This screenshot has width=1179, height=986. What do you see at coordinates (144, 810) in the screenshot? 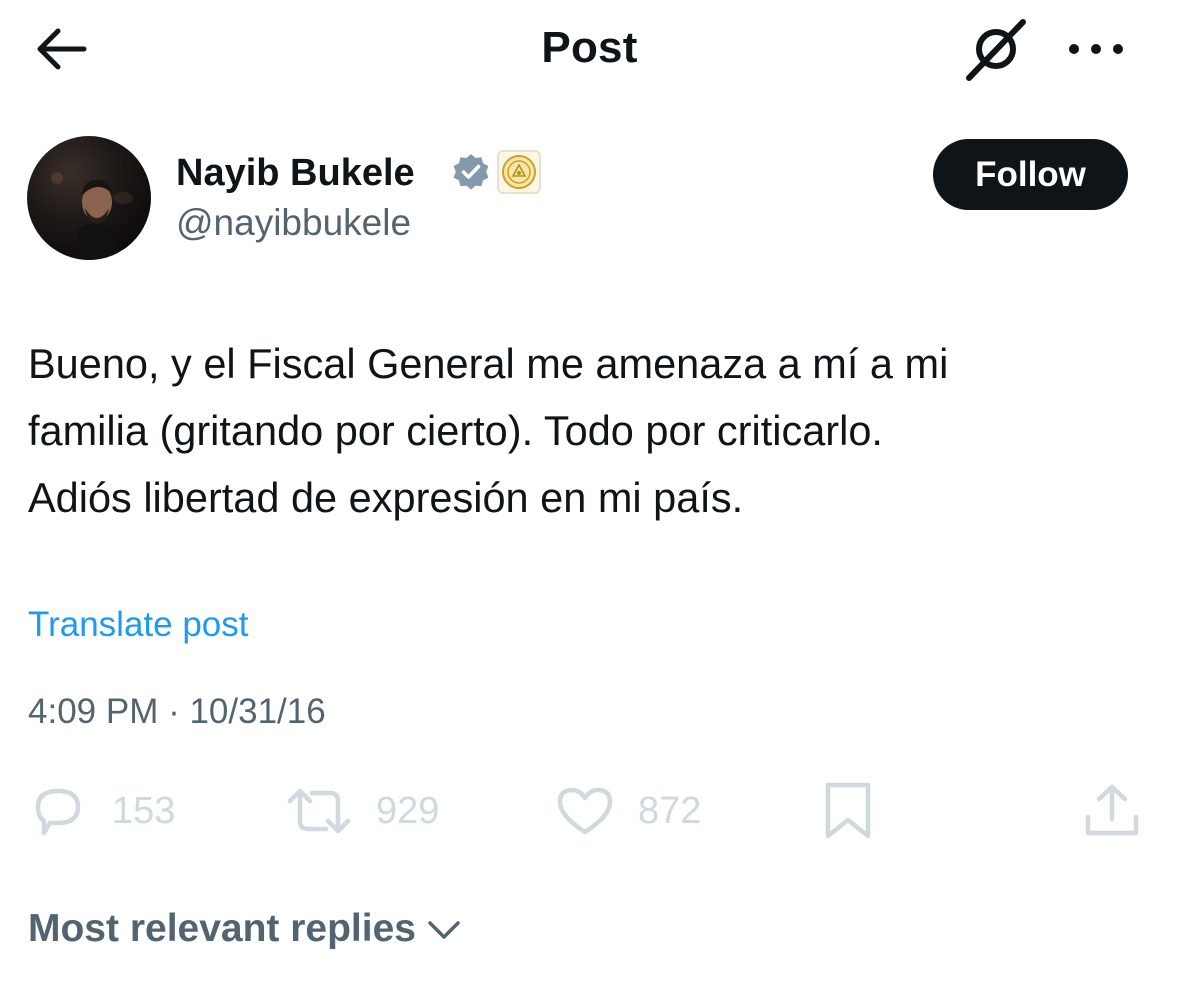
I see `reply-count: 153` at bounding box center [144, 810].